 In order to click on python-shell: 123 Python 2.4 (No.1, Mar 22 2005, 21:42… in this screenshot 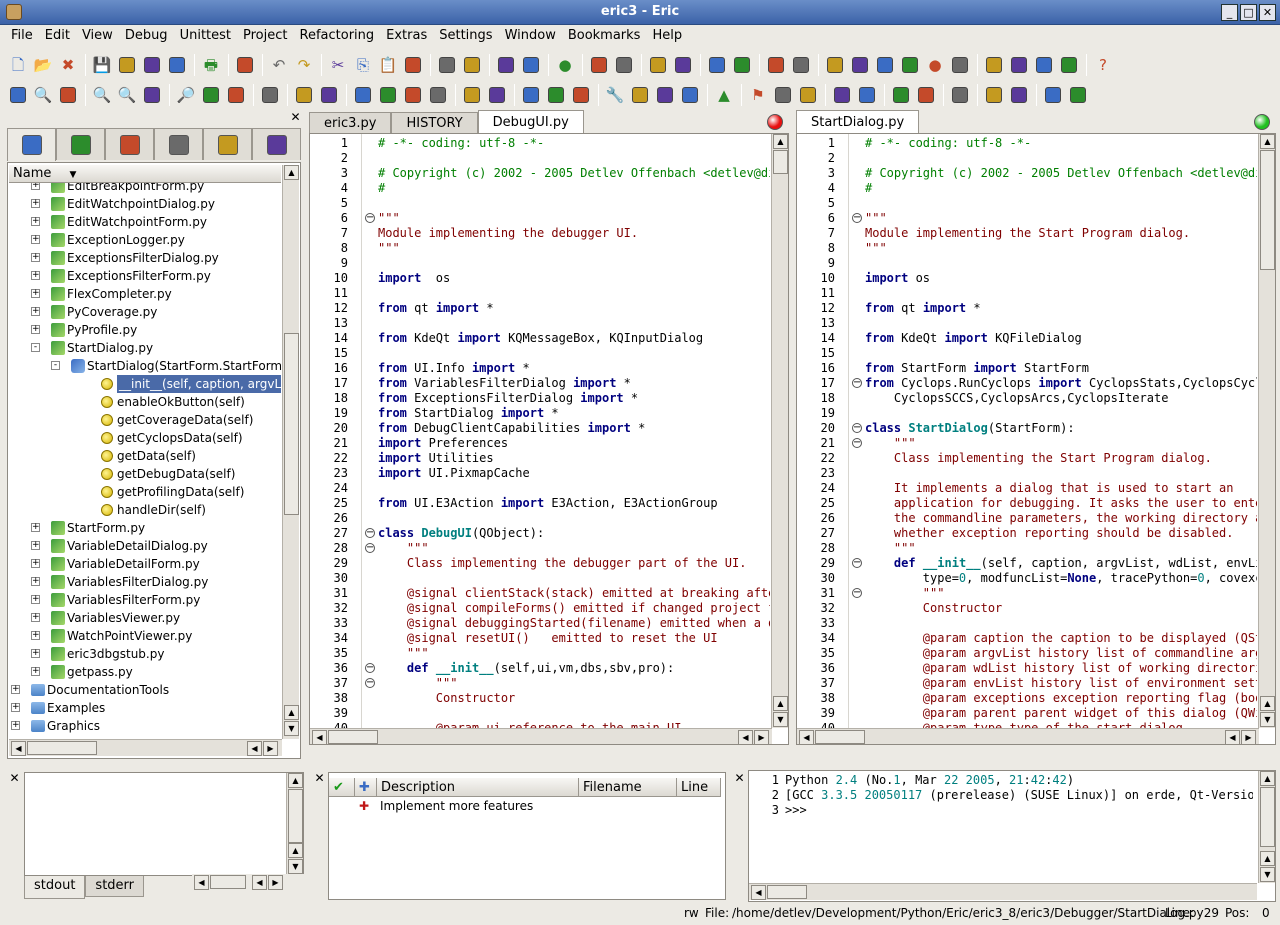, I will do `click(1012, 836)`.